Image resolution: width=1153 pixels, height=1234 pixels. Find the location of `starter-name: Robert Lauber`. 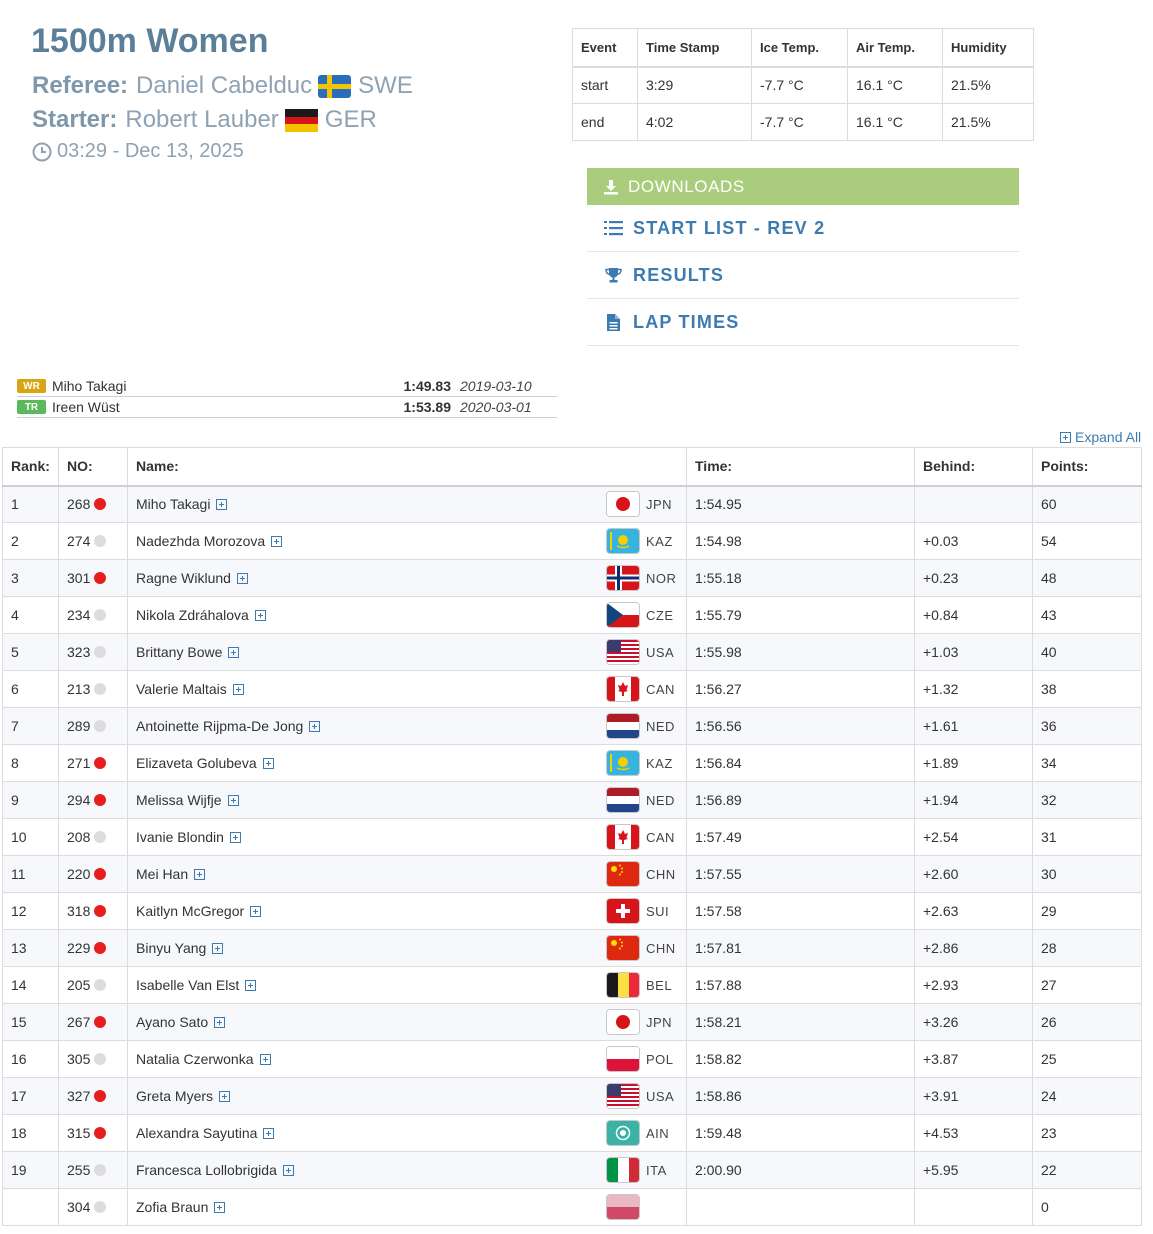

starter-name: Robert Lauber is located at coordinates (202, 119).